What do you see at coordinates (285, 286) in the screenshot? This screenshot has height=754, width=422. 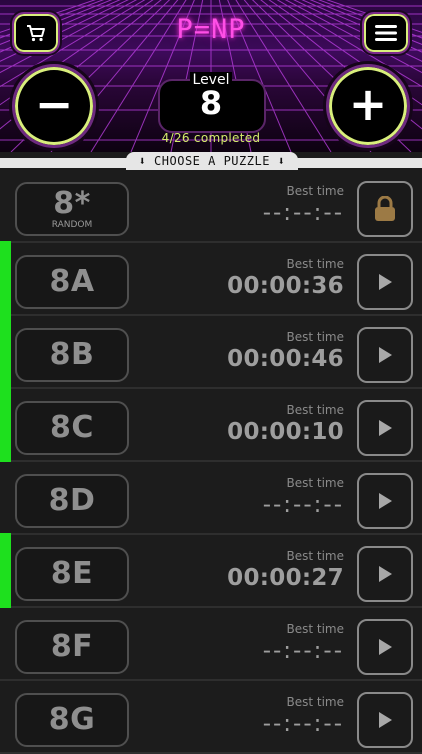 I see `best-time-value: 00:00:36` at bounding box center [285, 286].